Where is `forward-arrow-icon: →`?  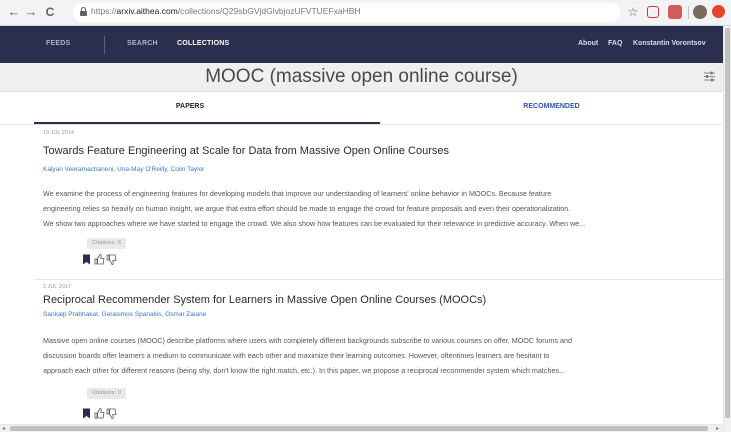 forward-arrow-icon: → is located at coordinates (31, 12).